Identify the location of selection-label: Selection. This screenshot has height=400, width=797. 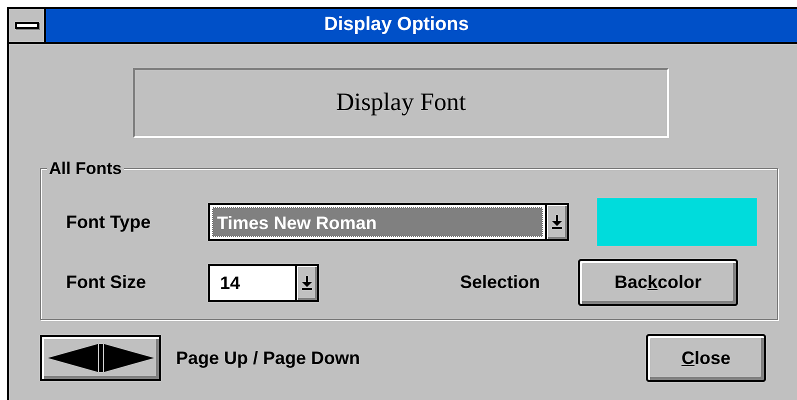
(501, 282).